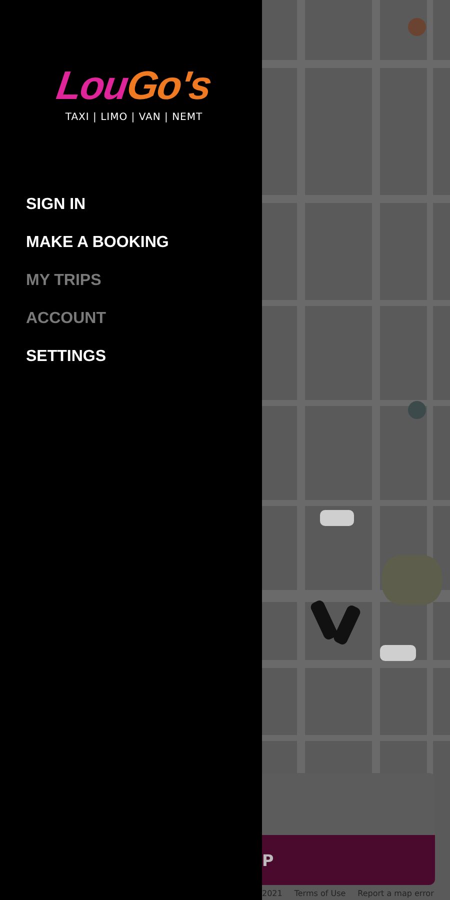 This screenshot has width=450, height=900. I want to click on action-button: P, so click(348, 860).